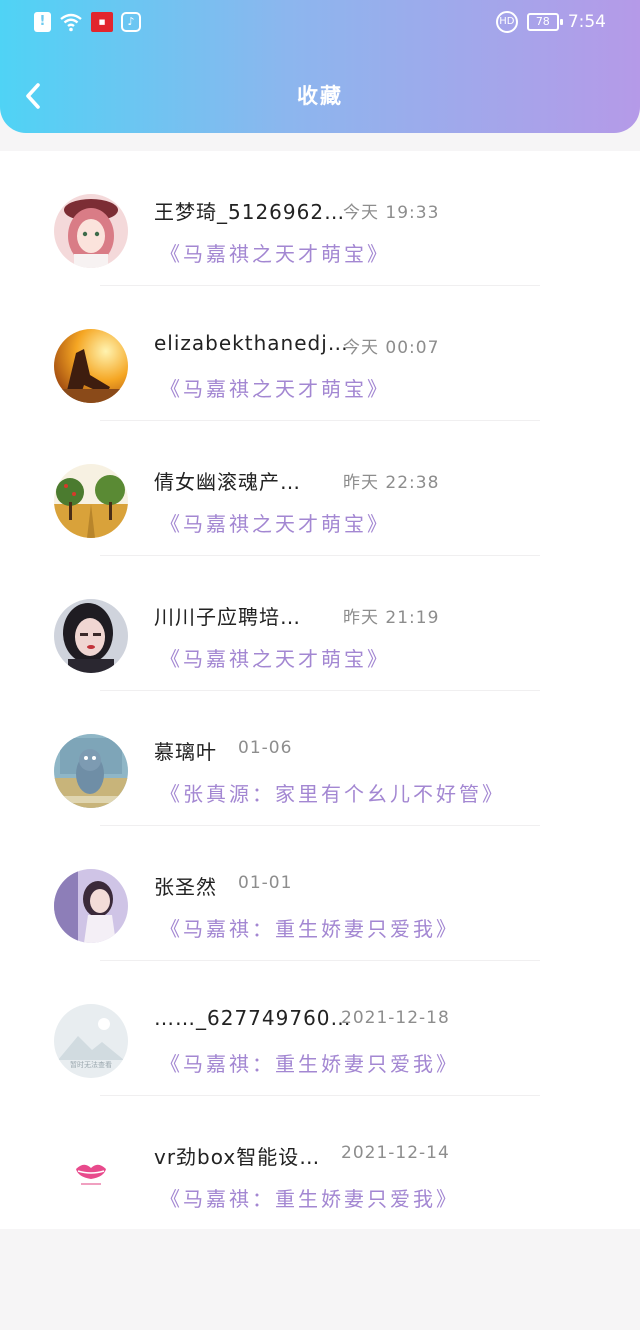 Image resolution: width=640 pixels, height=1330 pixels. I want to click on user-name: 张圣然, so click(185, 887).